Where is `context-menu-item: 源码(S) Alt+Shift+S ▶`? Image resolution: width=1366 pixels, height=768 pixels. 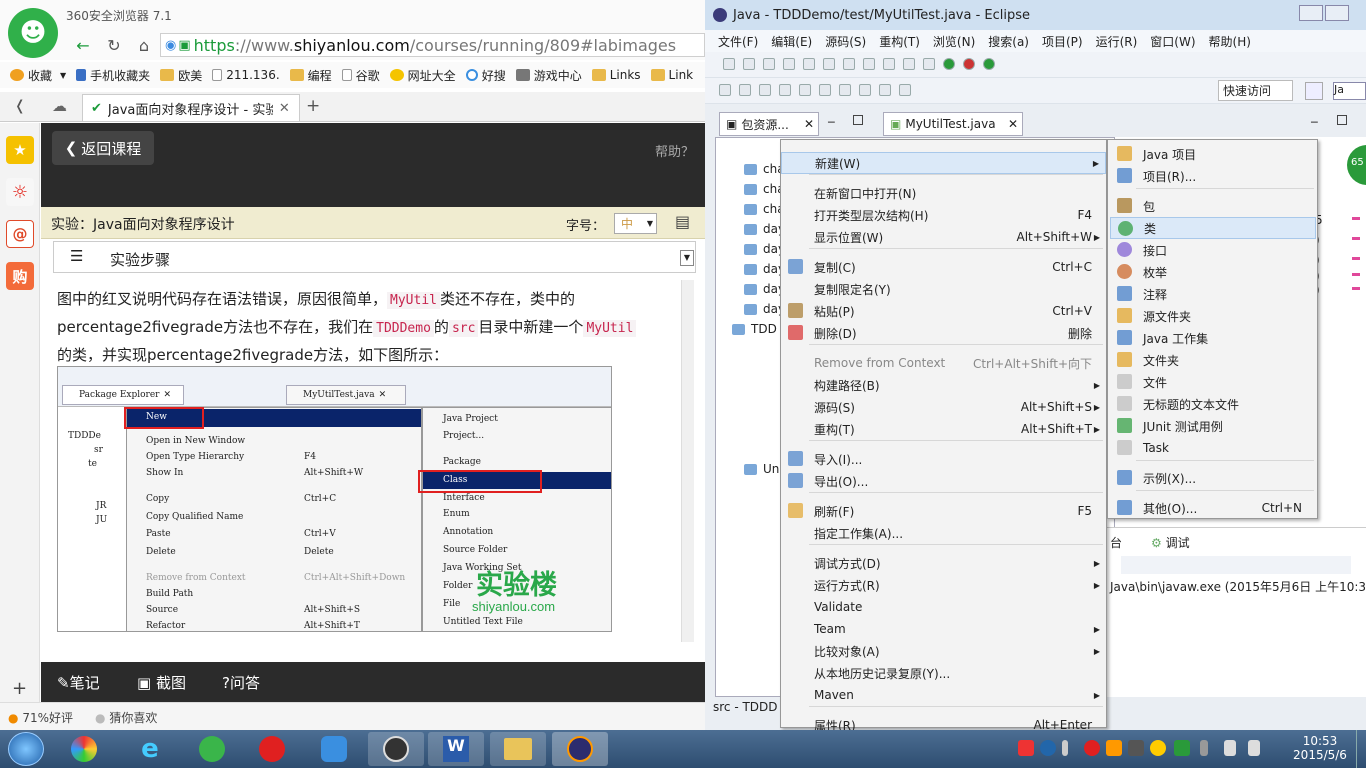 context-menu-item: 源码(S) Alt+Shift+S ▶ is located at coordinates (943, 407).